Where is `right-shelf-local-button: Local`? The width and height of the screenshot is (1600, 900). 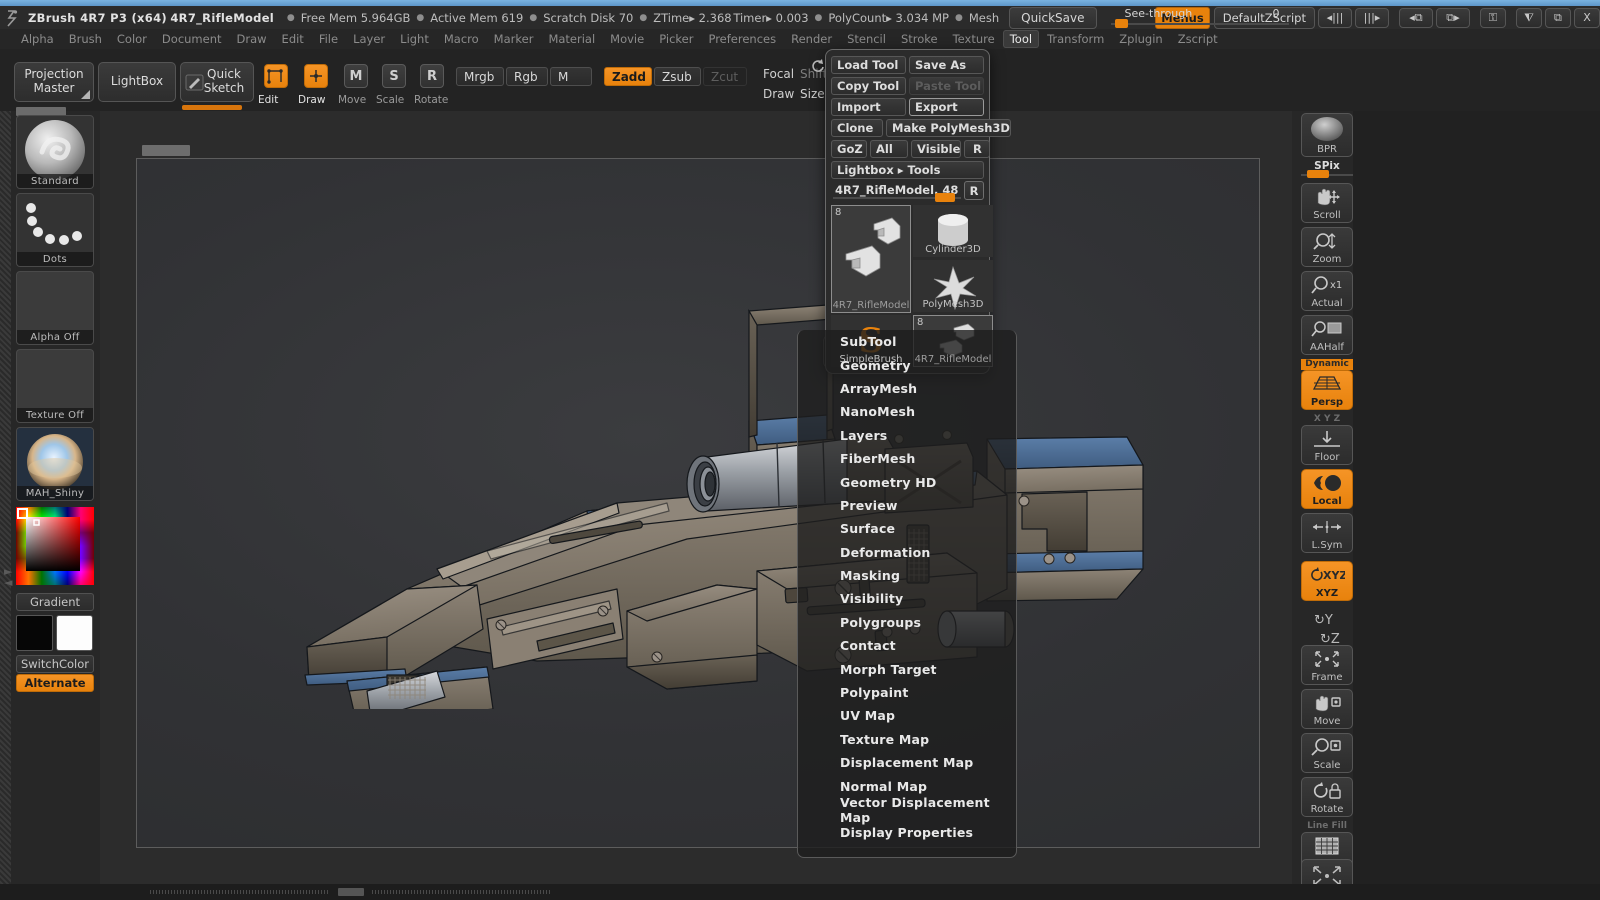
right-shelf-local-button: Local is located at coordinates (1327, 489).